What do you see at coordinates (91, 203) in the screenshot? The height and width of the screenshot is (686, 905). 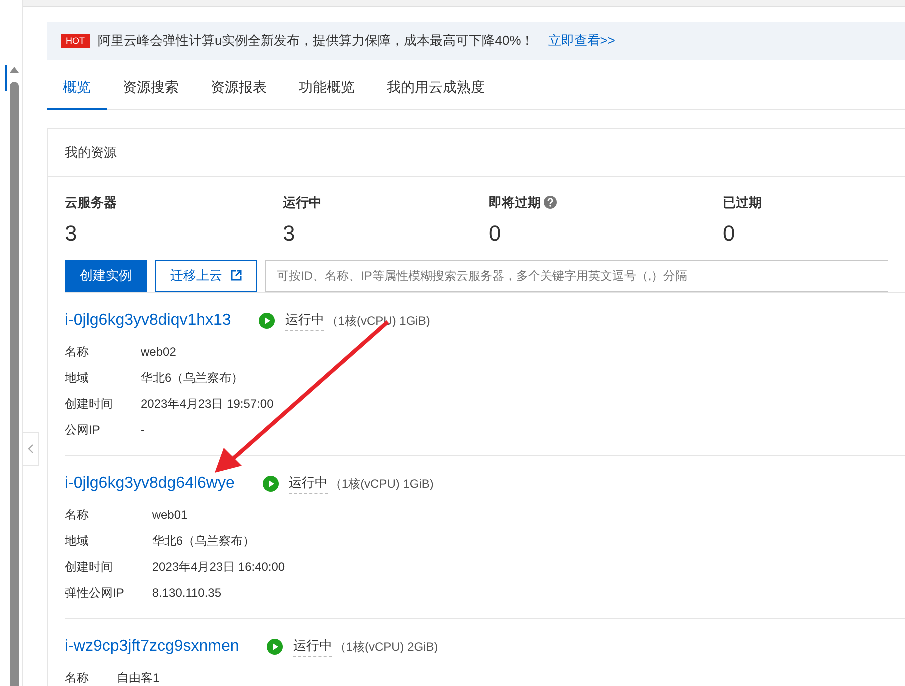 I see `stat-label: 云服务器` at bounding box center [91, 203].